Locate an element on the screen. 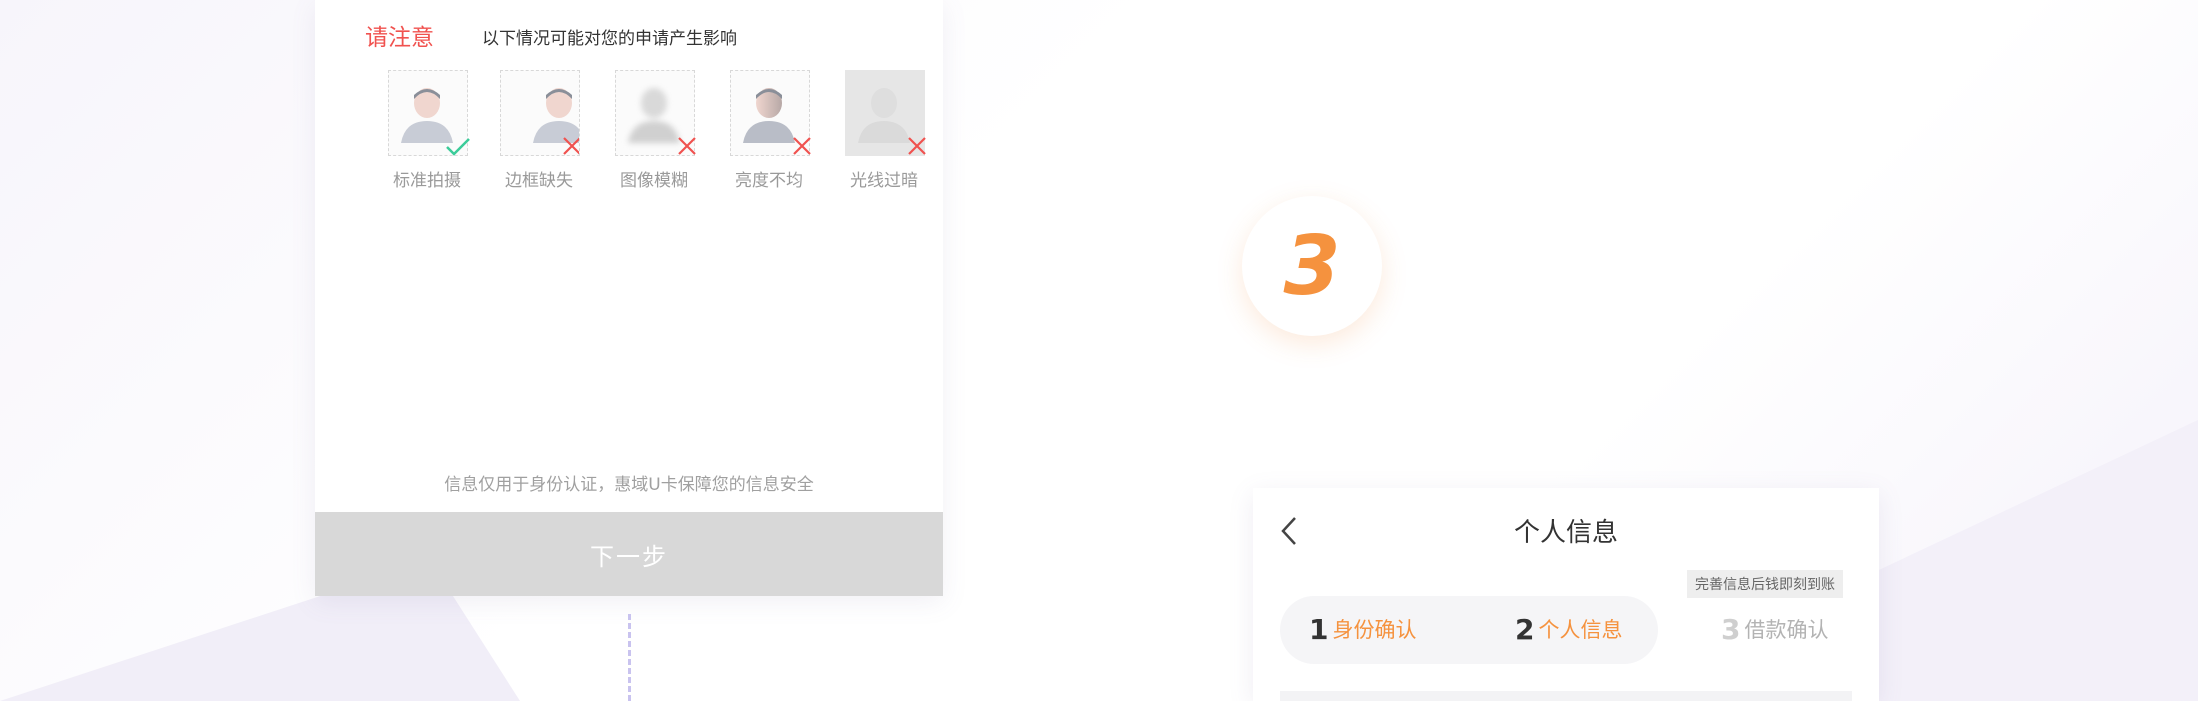 The width and height of the screenshot is (2198, 701). sample-photo-missing-border is located at coordinates (540, 113).